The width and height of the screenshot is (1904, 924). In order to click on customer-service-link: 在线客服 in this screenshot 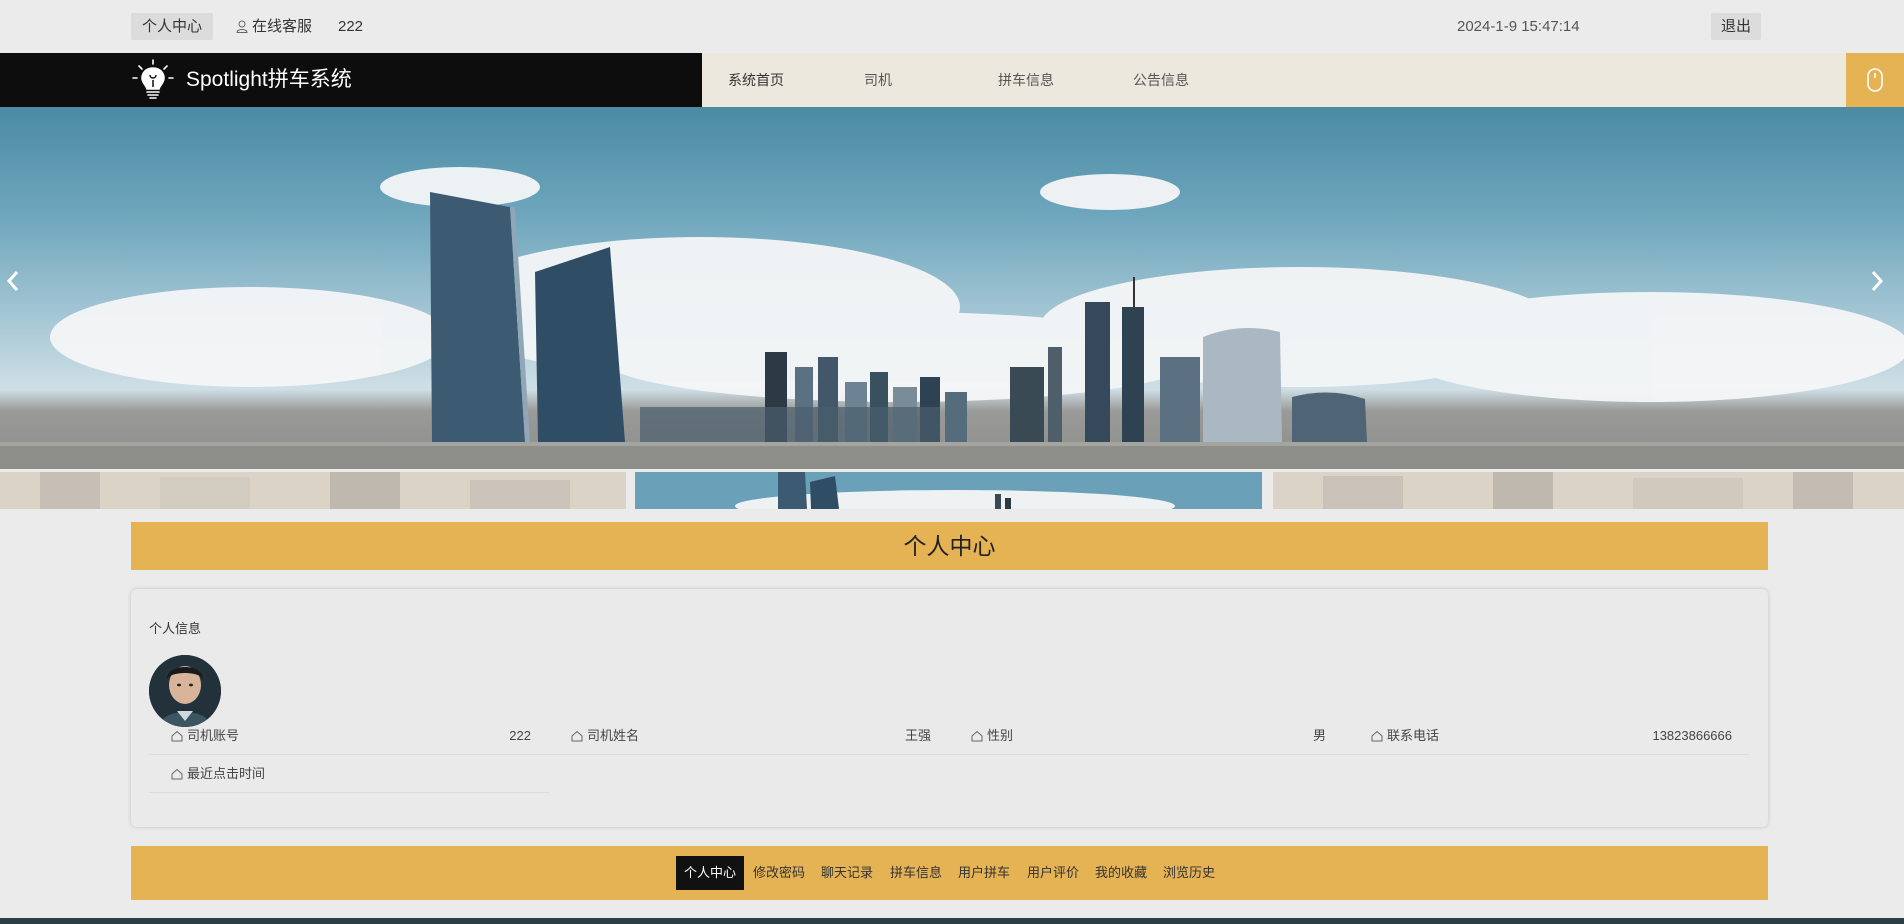, I will do `click(274, 26)`.